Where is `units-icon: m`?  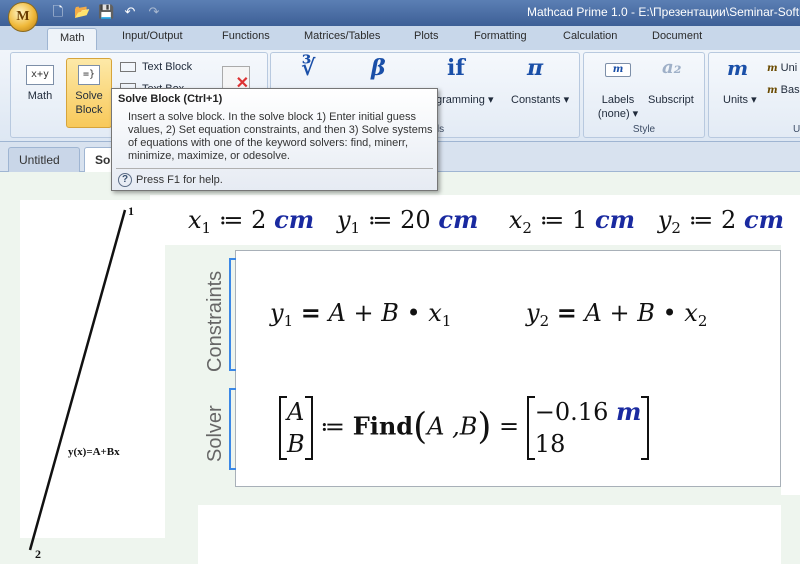
units-icon: m is located at coordinates (738, 68).